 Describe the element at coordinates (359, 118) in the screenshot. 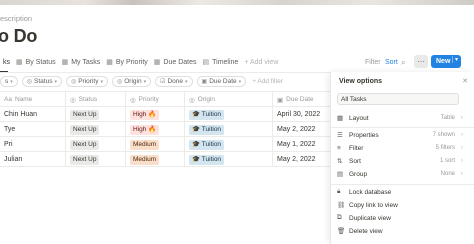

I see `option-label: Layout` at that location.